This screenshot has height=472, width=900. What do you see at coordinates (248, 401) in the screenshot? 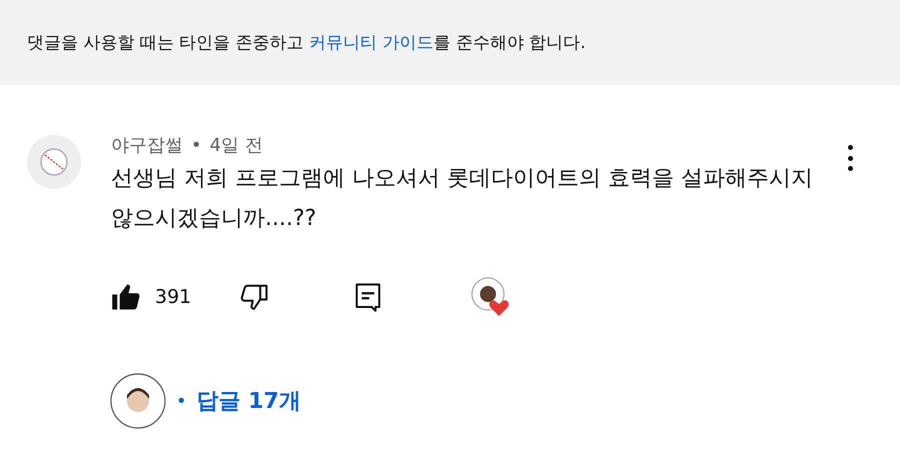
I see `replies-link: 답글 17개` at bounding box center [248, 401].